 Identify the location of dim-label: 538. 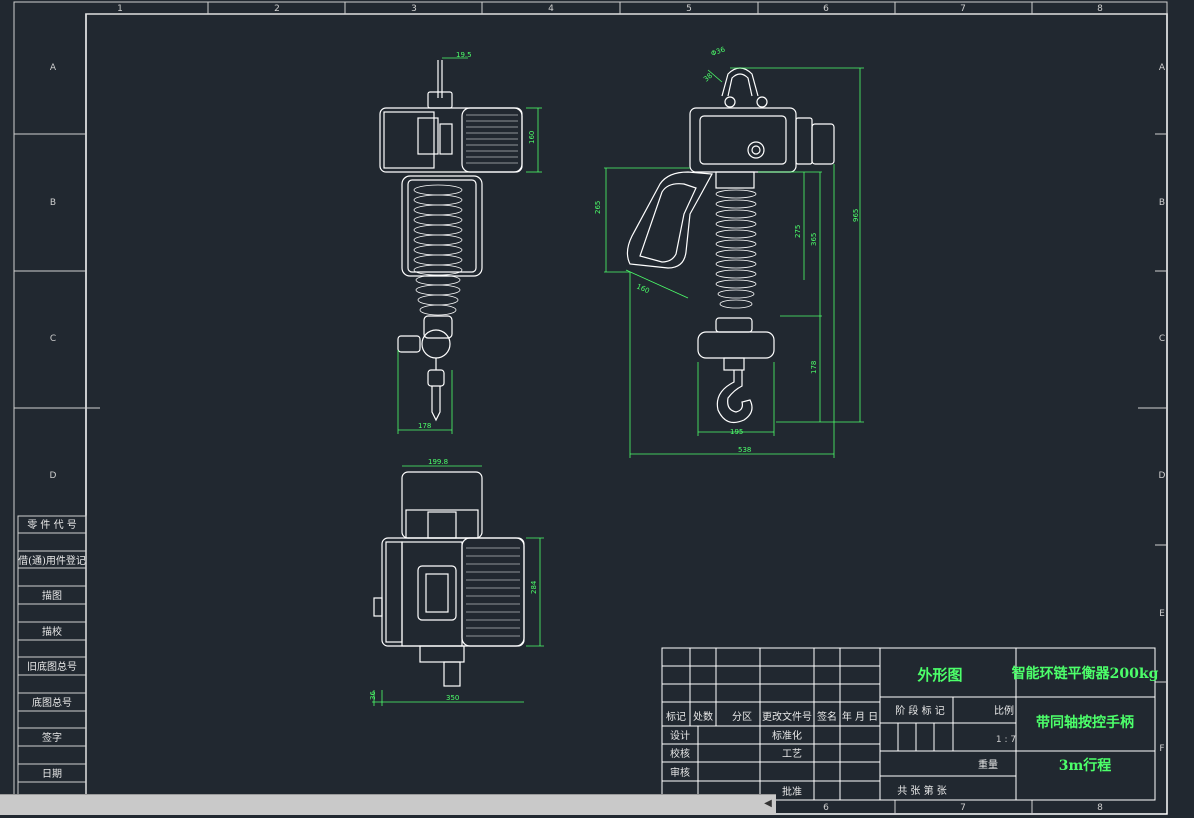
(744, 450).